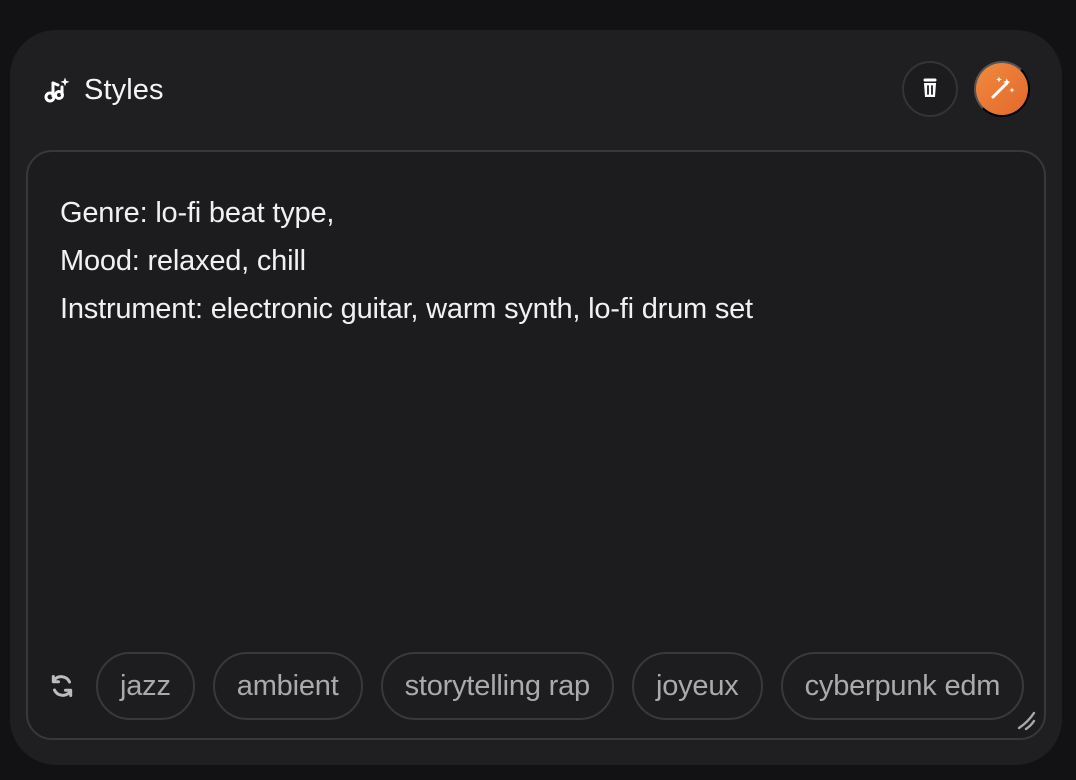  Describe the element at coordinates (197, 213) in the screenshot. I see `genre-line: Genre: lo-fi beat type,` at that location.